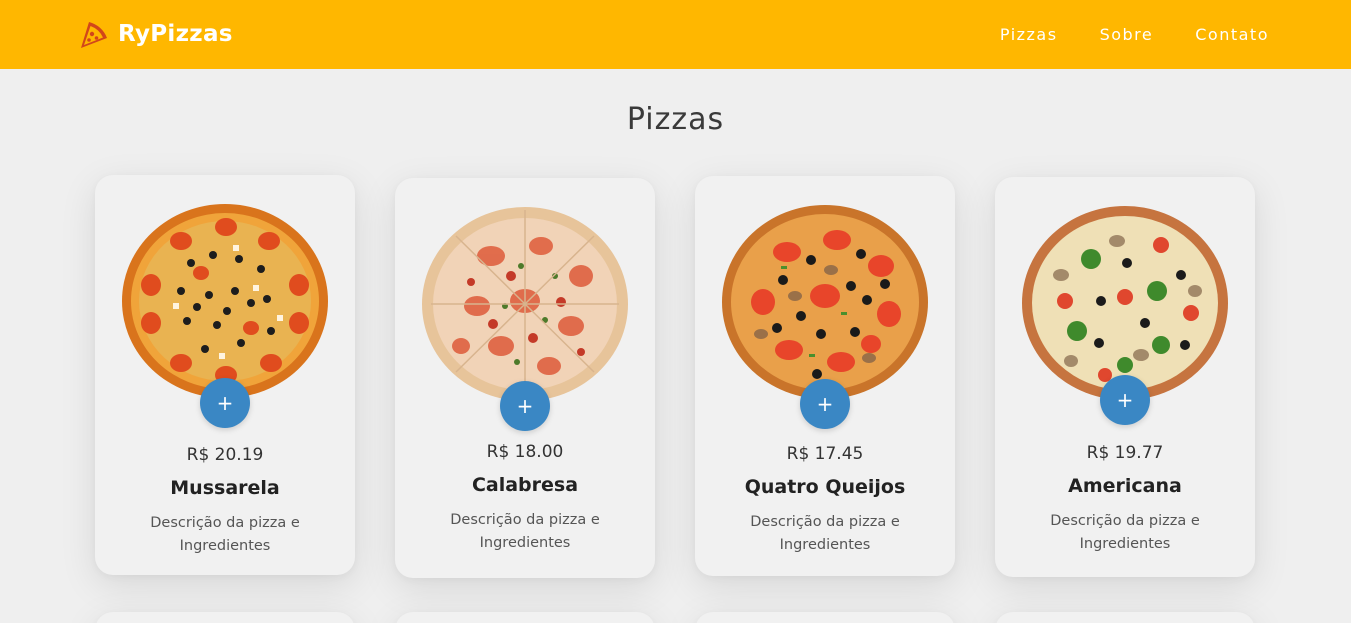 The width and height of the screenshot is (1351, 623). I want to click on brand-logo: RyPizzas, so click(155, 34).